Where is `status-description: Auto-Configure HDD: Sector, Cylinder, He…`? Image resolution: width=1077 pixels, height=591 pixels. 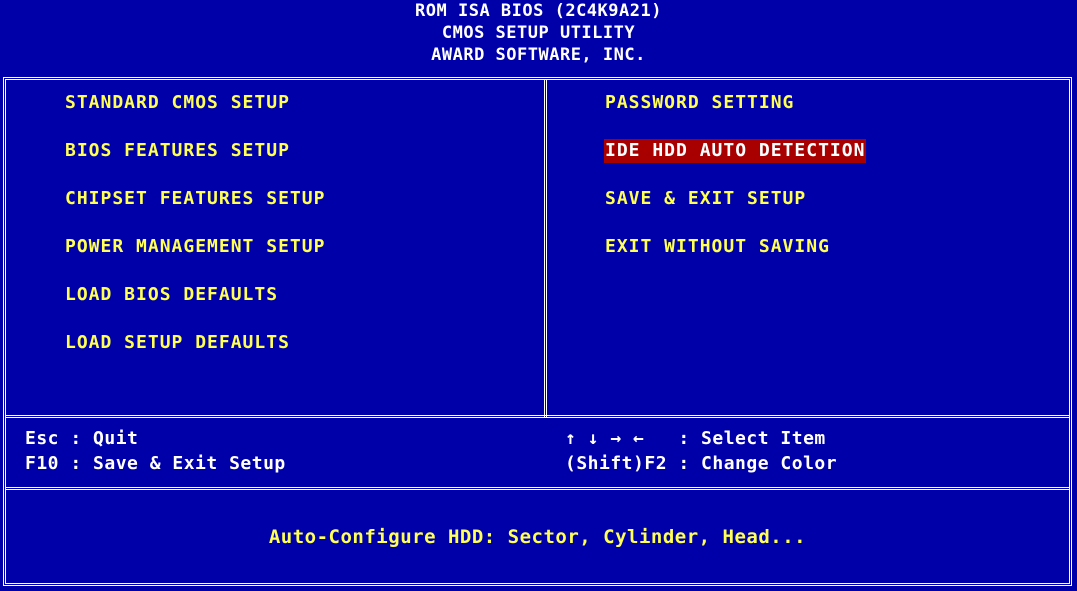 status-description: Auto-Configure HDD: Sector, Cylinder, He… is located at coordinates (537, 537).